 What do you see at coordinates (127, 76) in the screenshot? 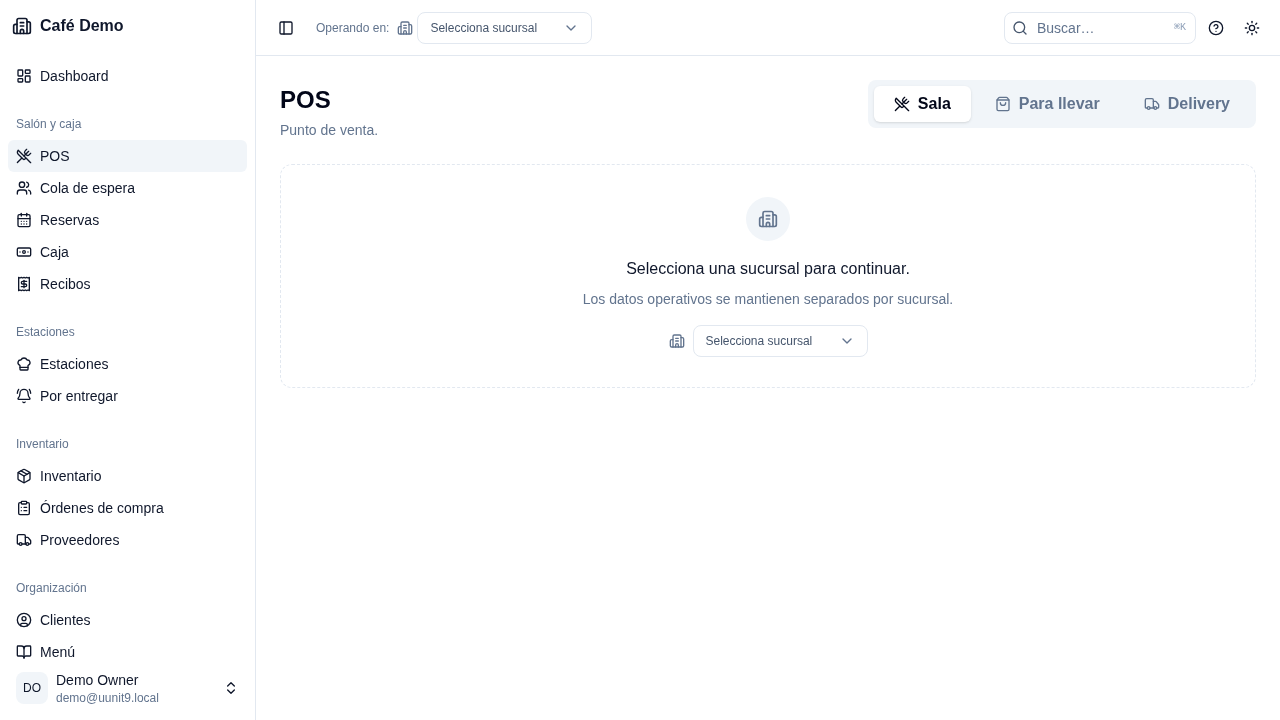
I see `sidebar-item: Dashboard` at bounding box center [127, 76].